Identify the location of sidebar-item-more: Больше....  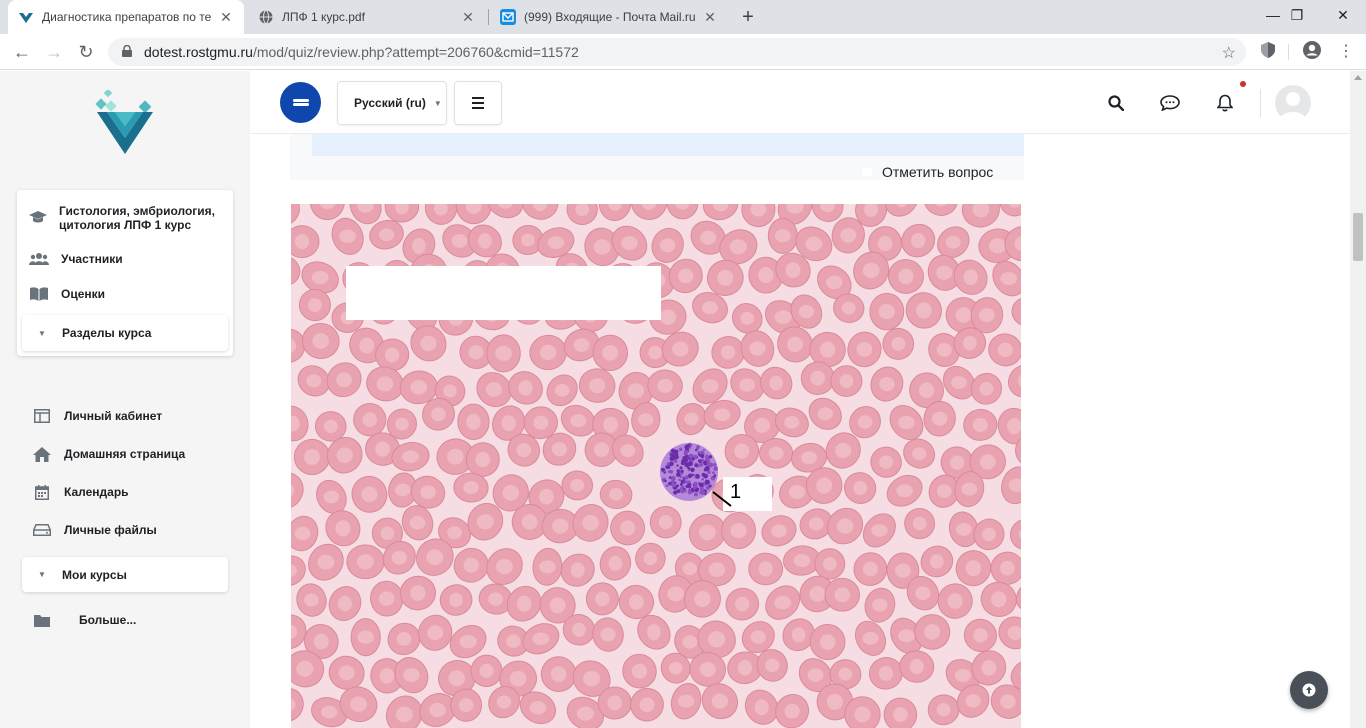
(84, 620).